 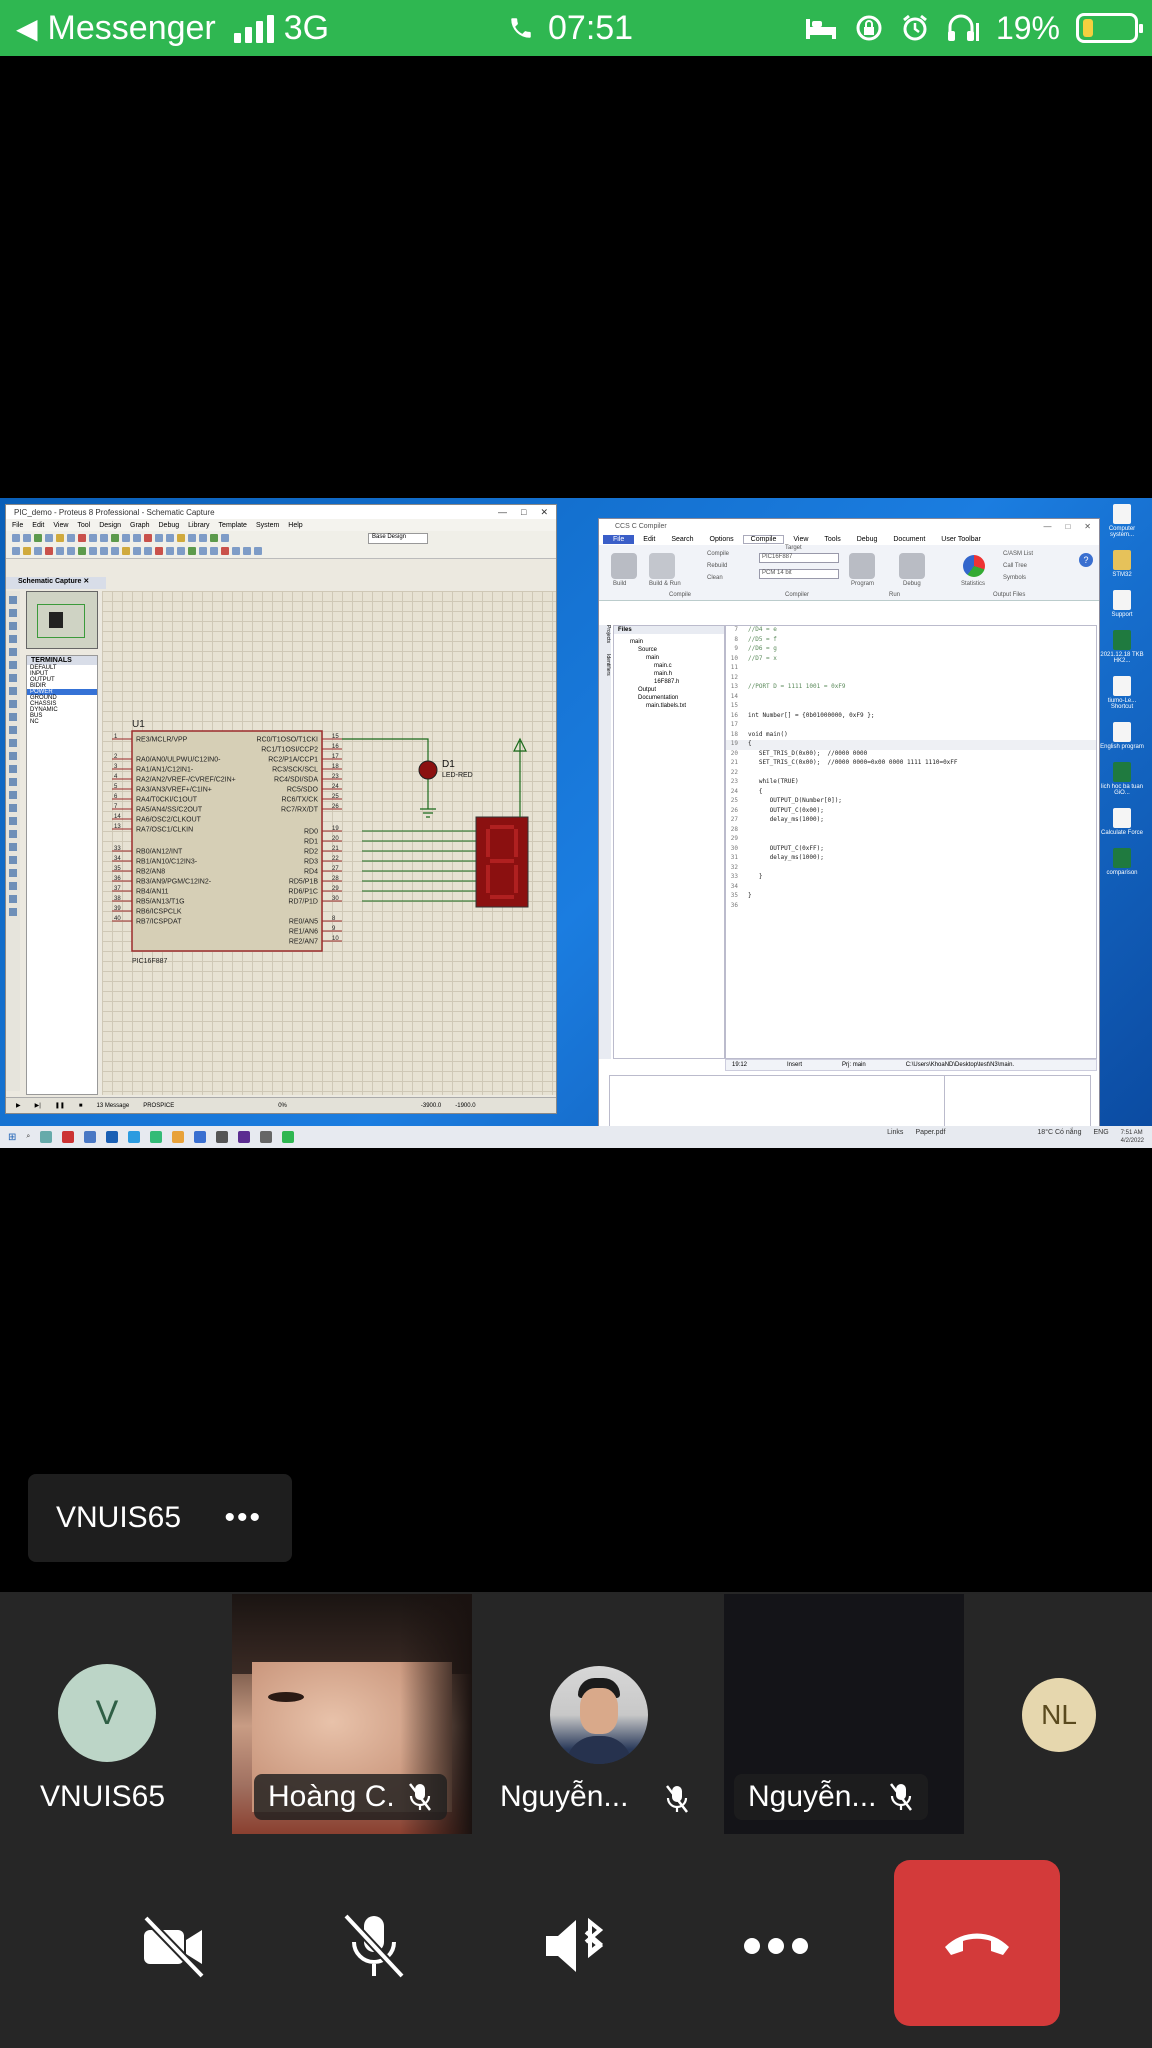 What do you see at coordinates (1122, 736) in the screenshot?
I see `desktop-icon: English program` at bounding box center [1122, 736].